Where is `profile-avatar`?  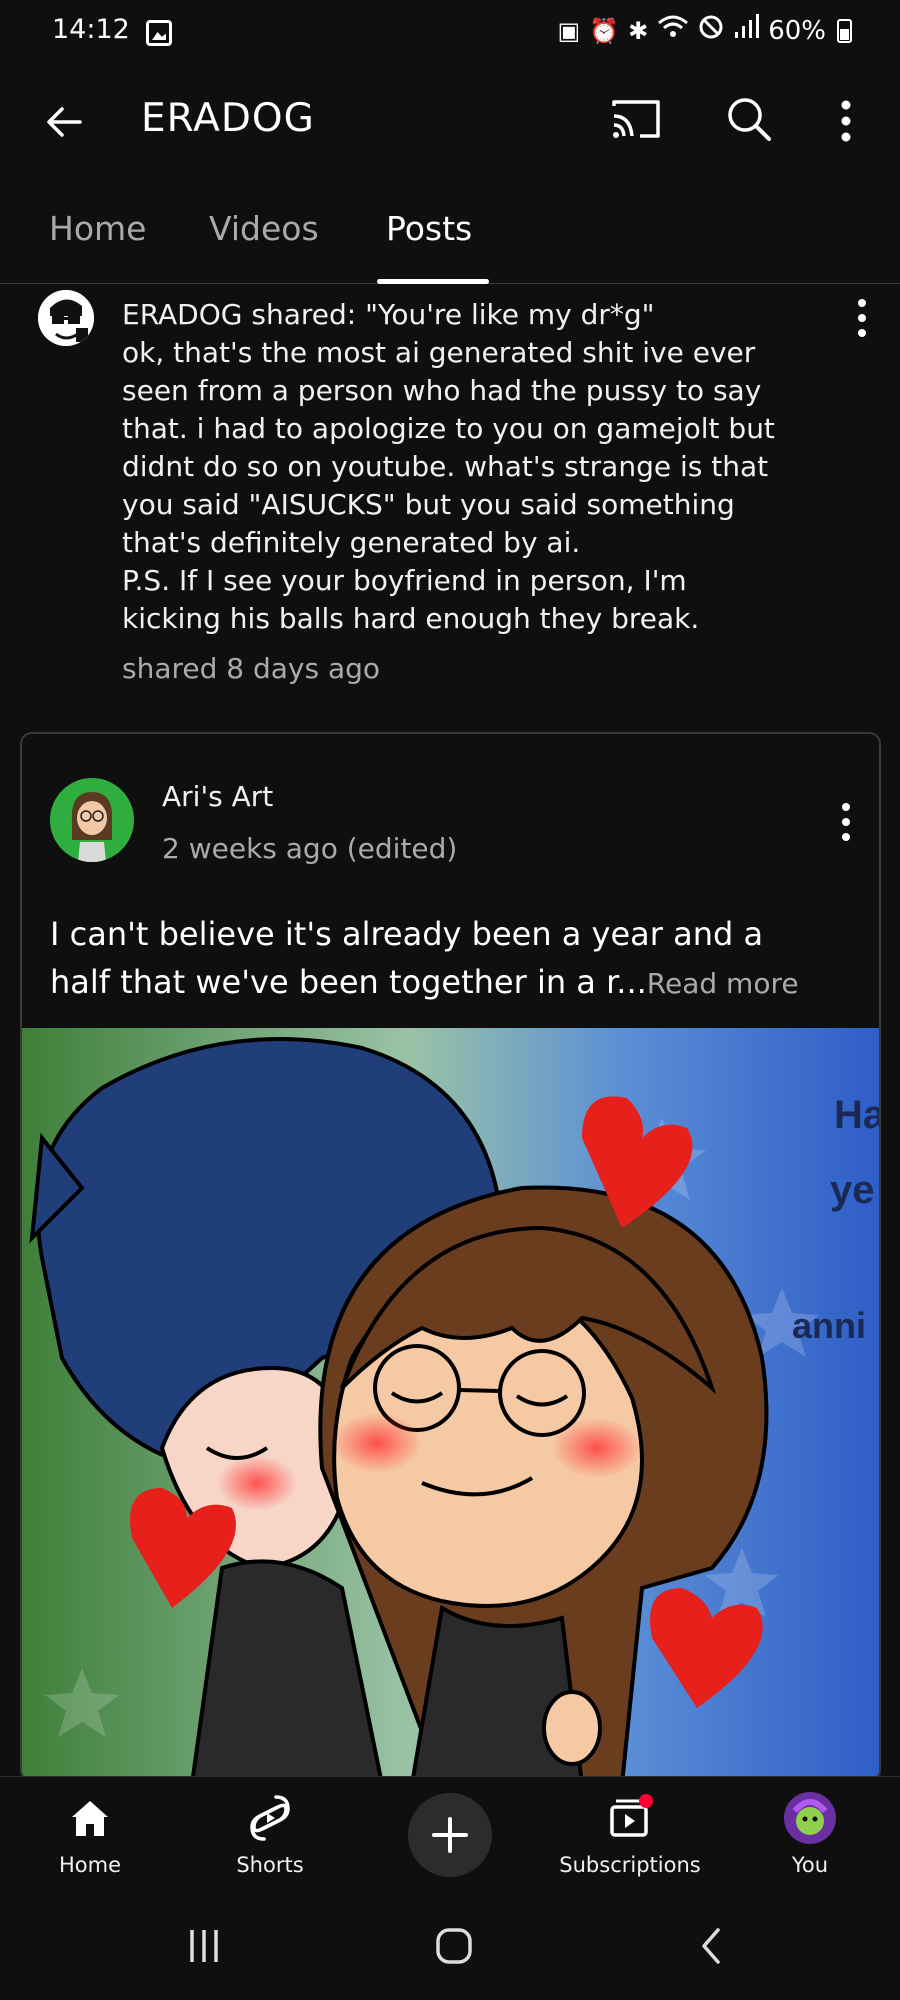
profile-avatar is located at coordinates (810, 1818).